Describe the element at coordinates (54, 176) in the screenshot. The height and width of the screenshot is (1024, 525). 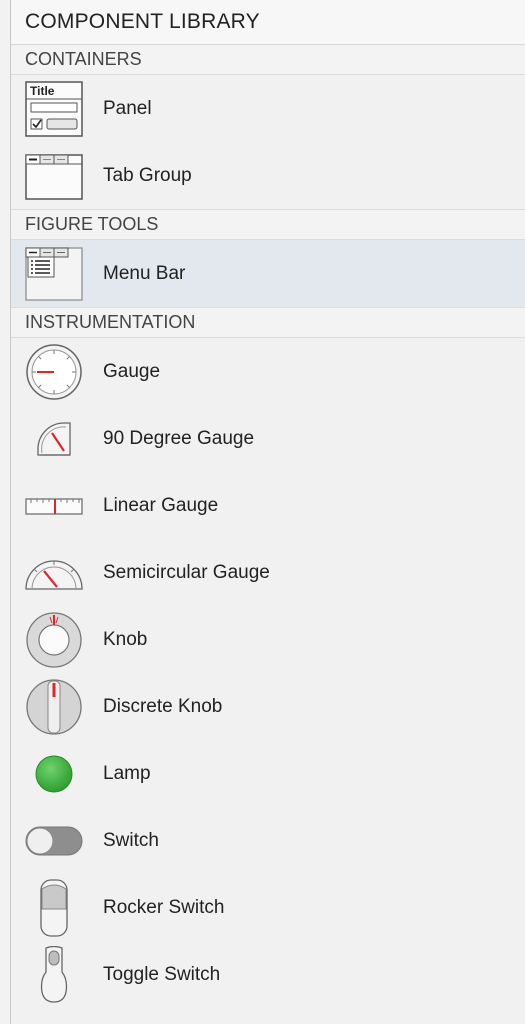
I see `tab-group-icon` at that location.